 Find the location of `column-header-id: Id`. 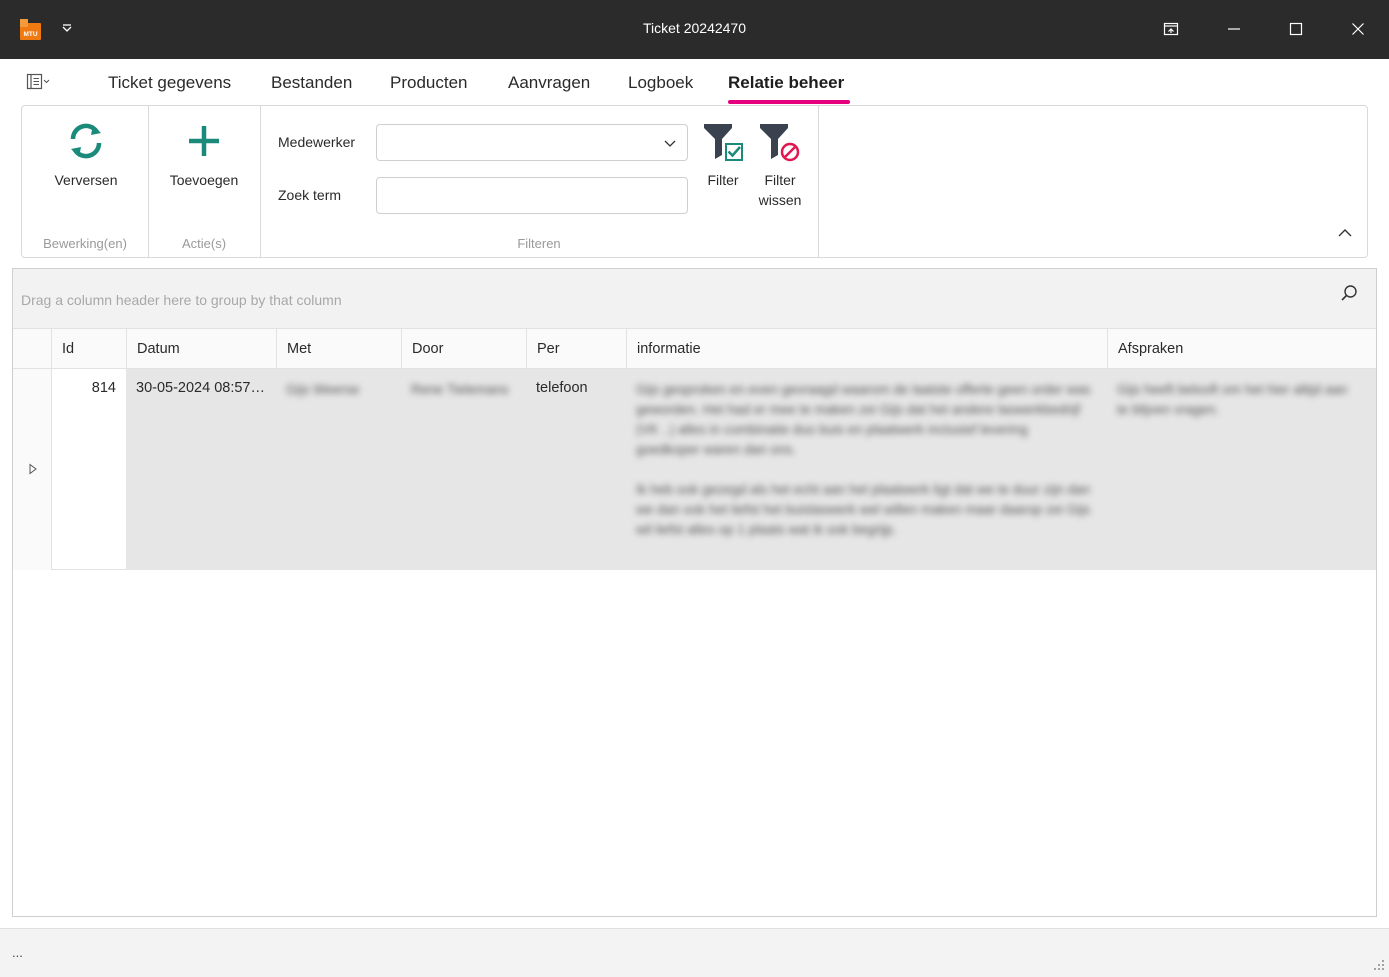

column-header-id: Id is located at coordinates (88, 349).